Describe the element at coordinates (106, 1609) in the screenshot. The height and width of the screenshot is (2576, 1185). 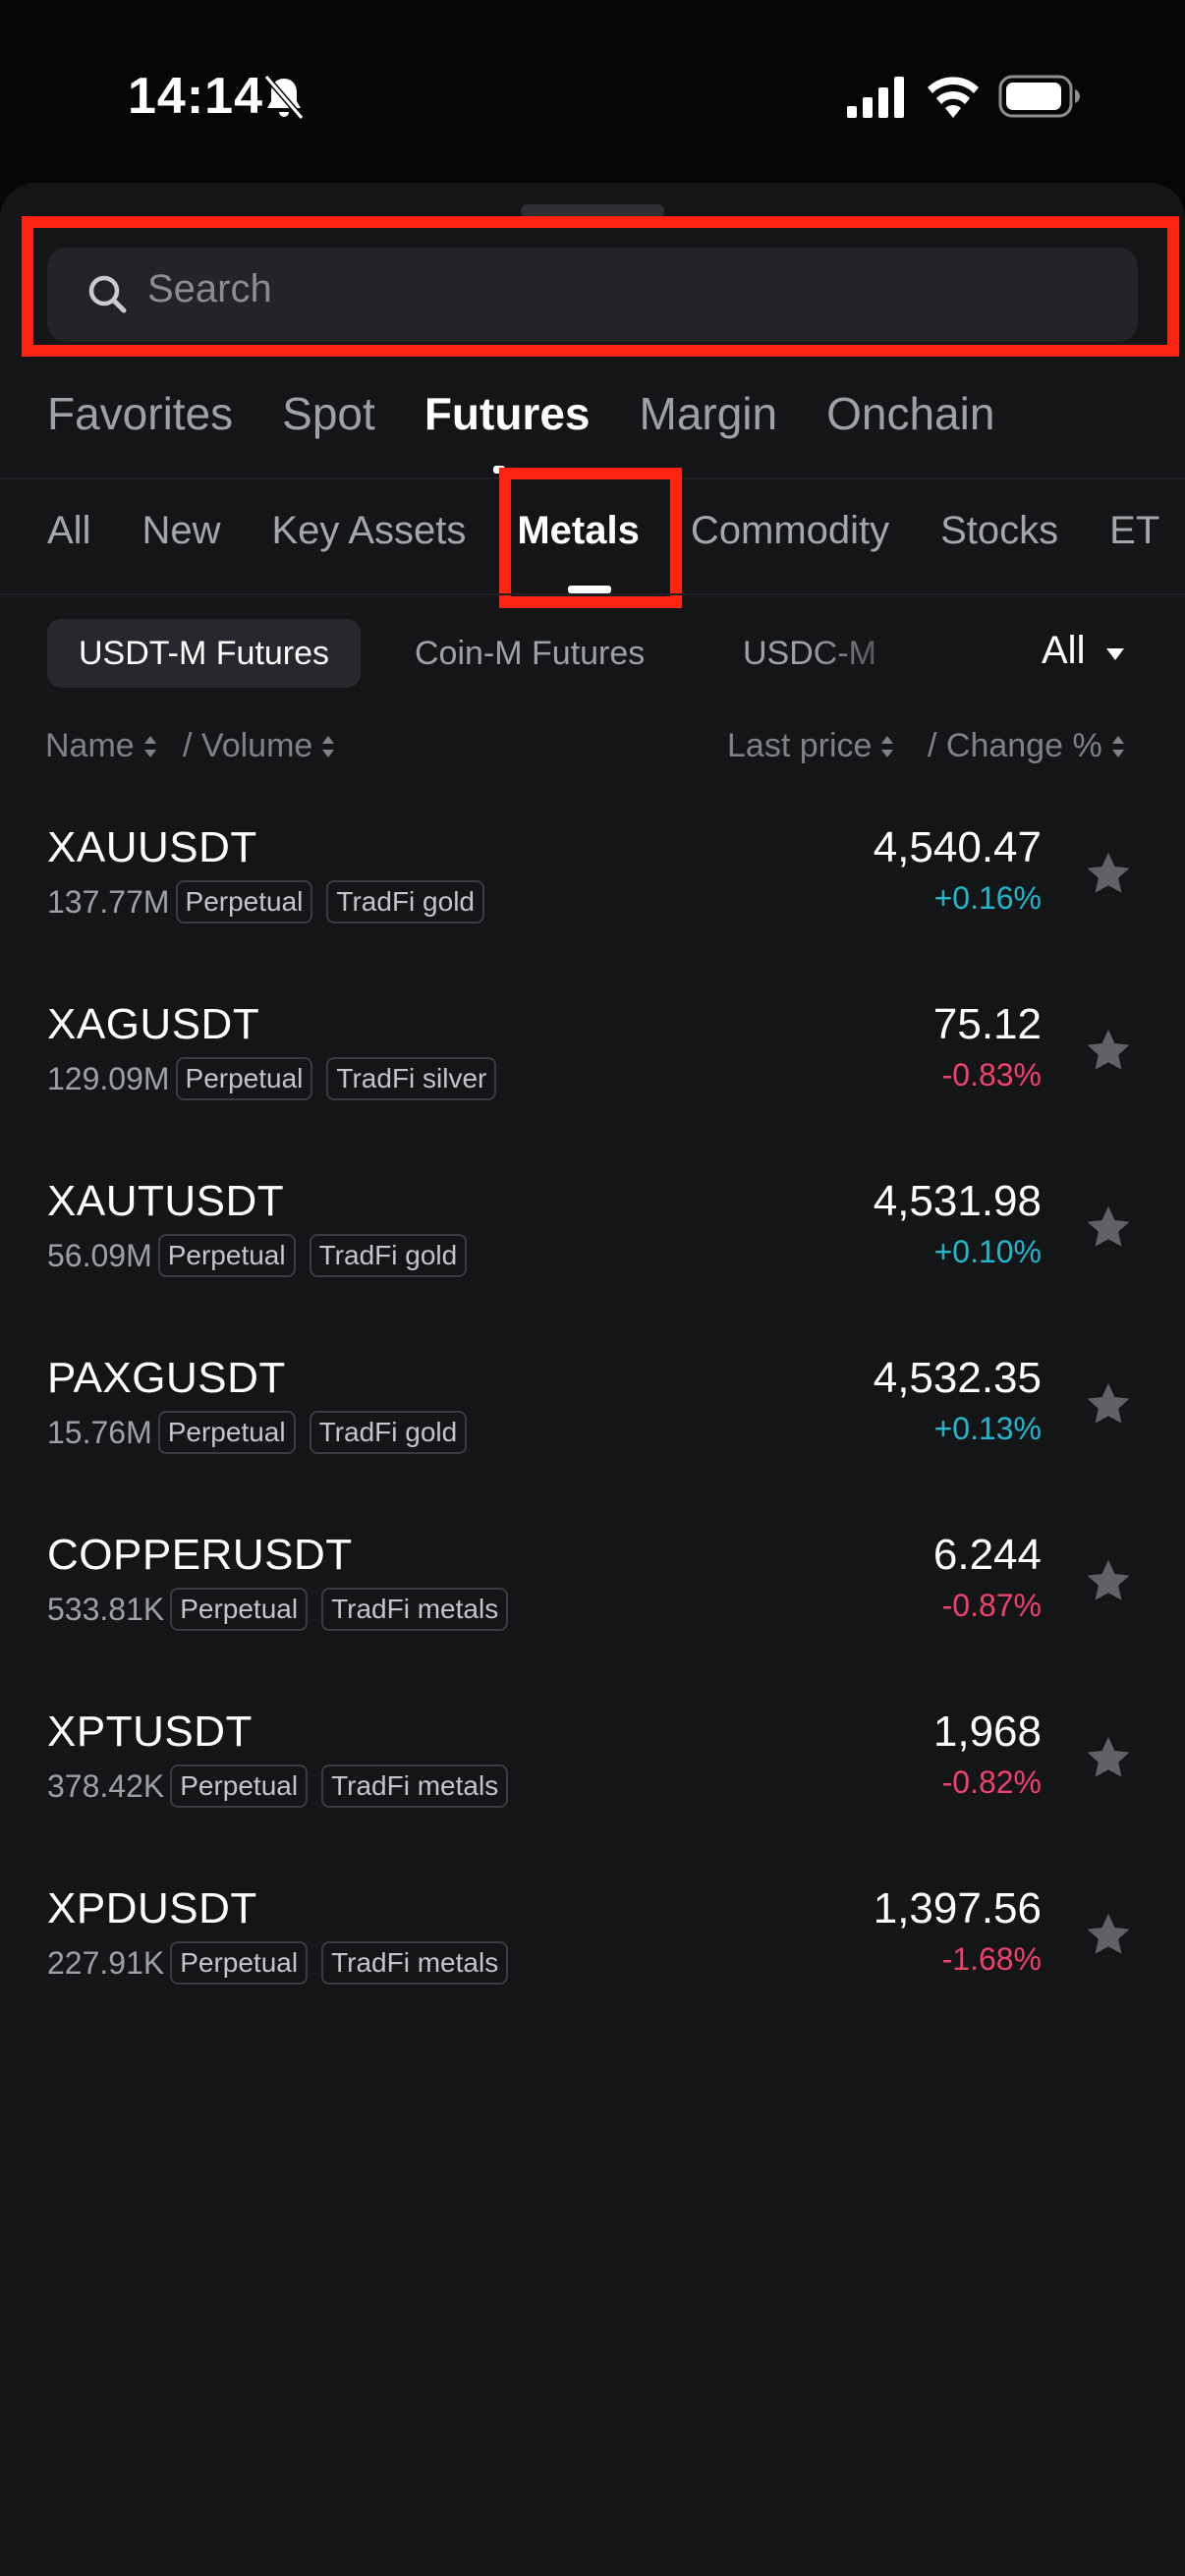
I see `volume: 533.81K` at that location.